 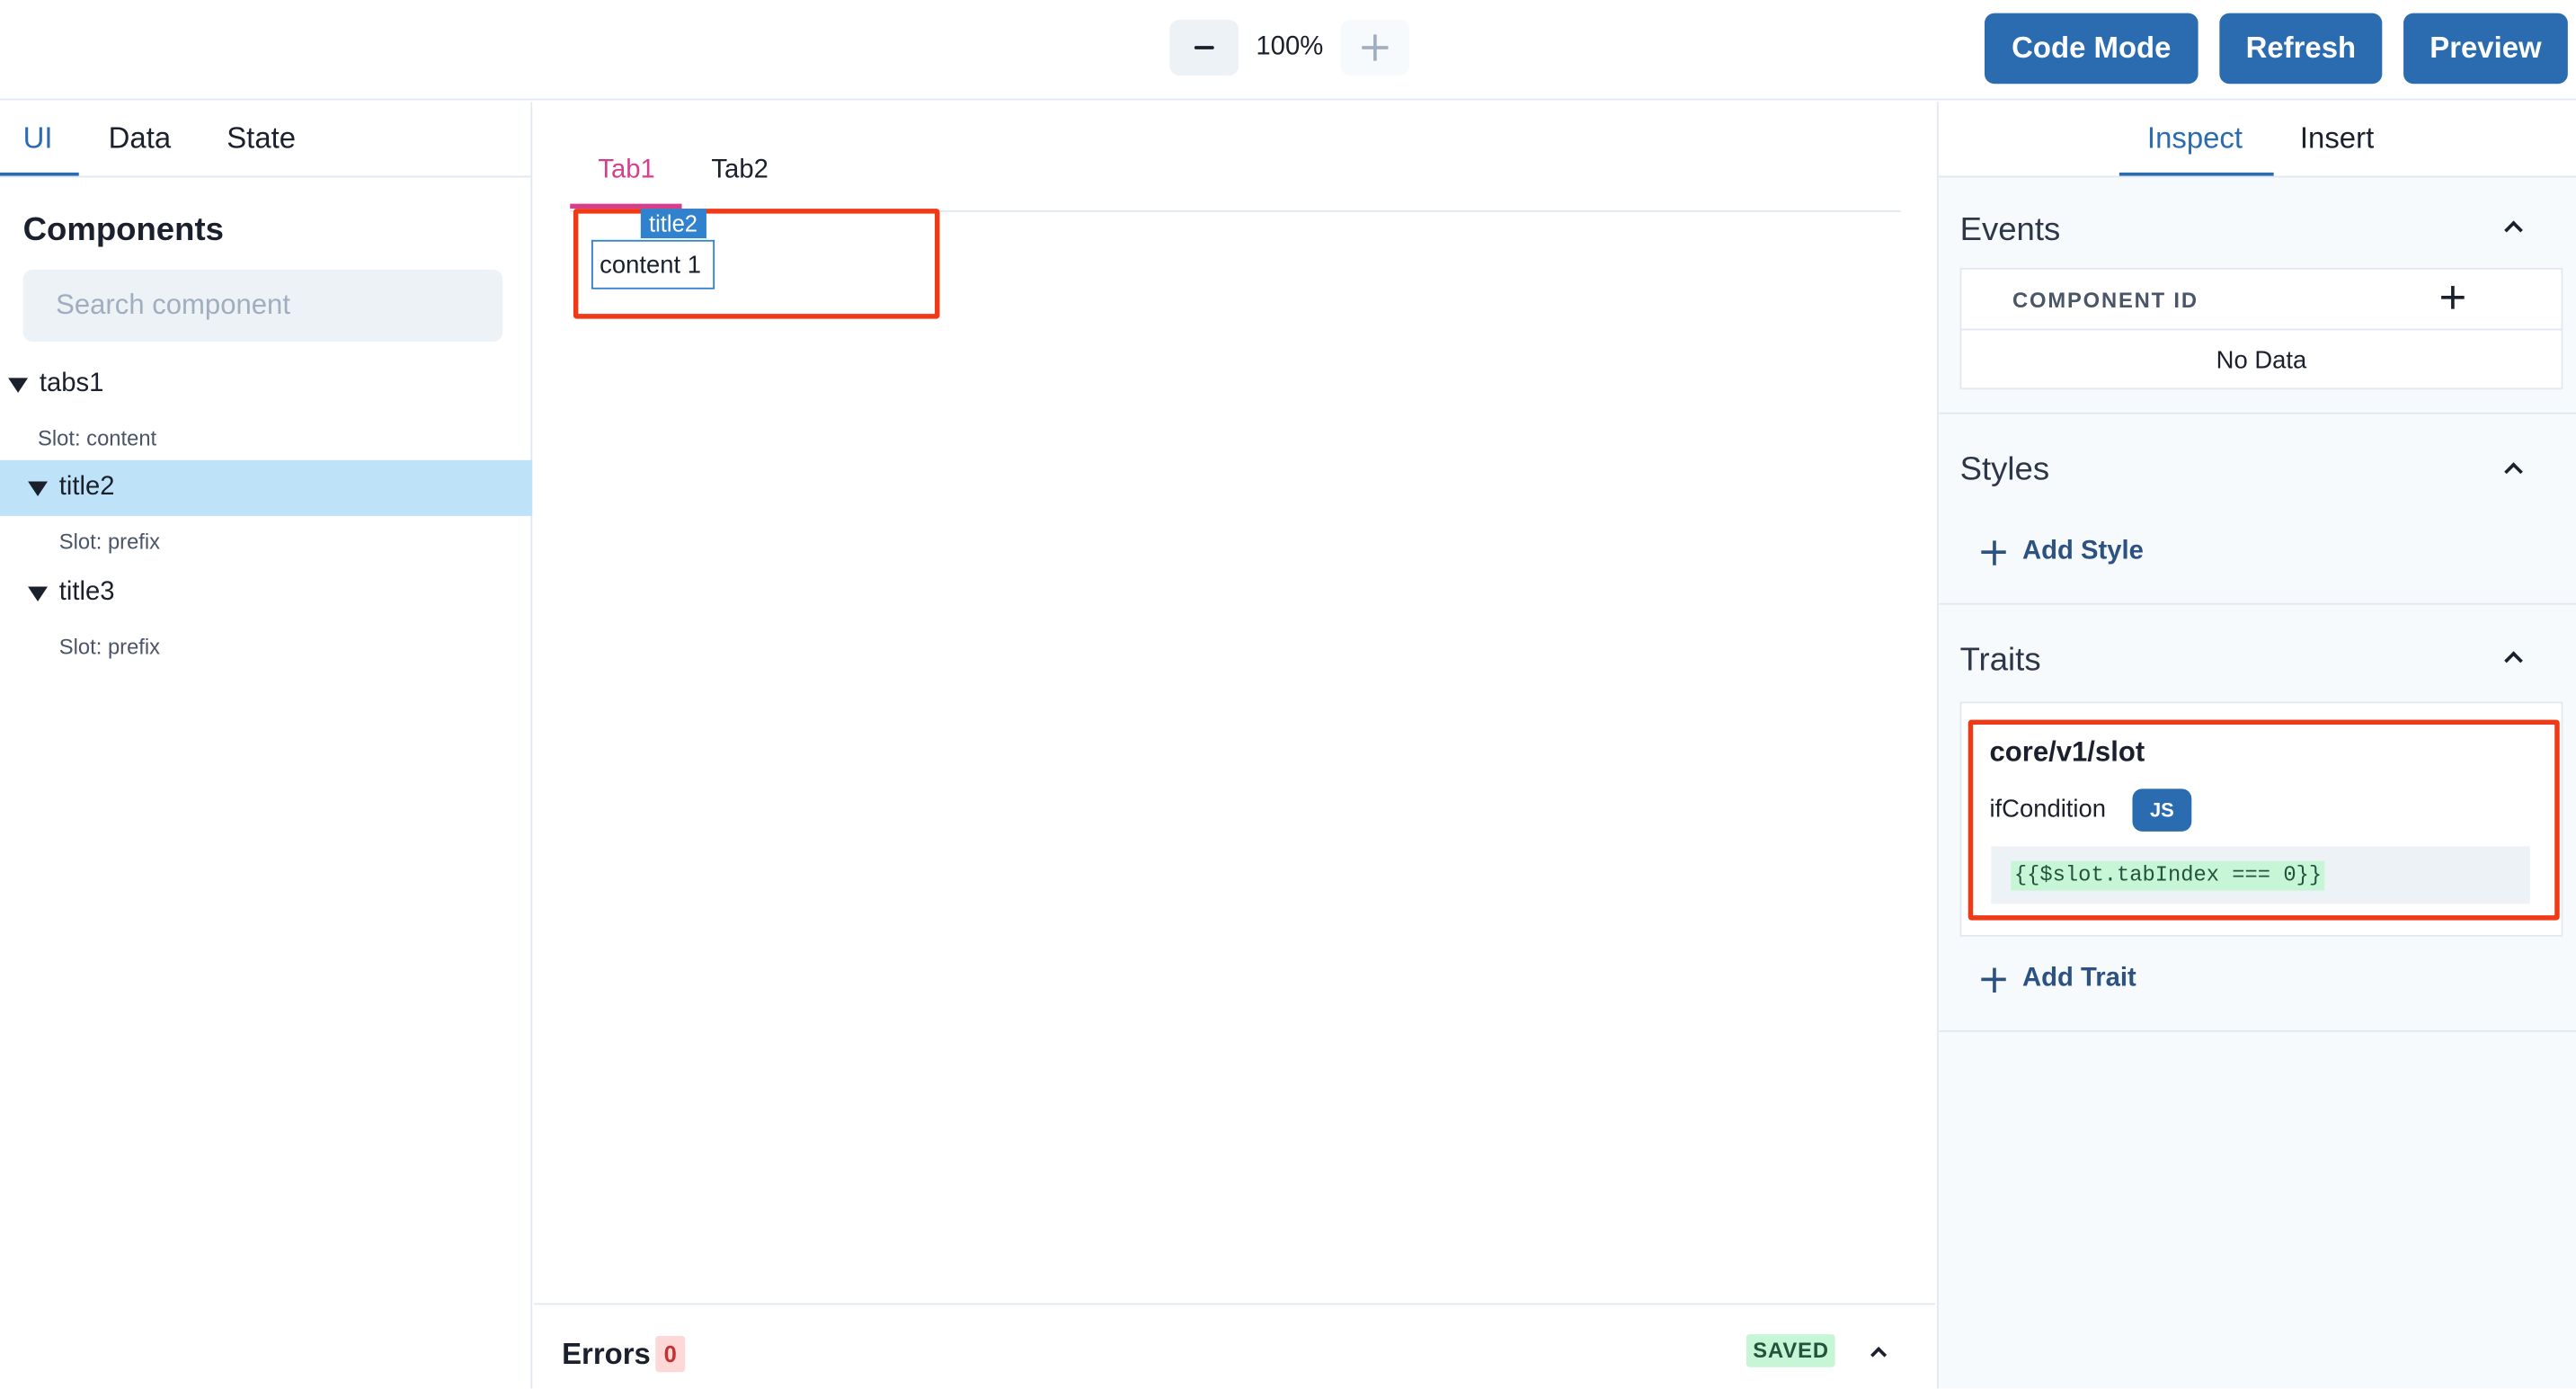 I want to click on left-tab-bar: UI Data State, so click(x=265, y=140).